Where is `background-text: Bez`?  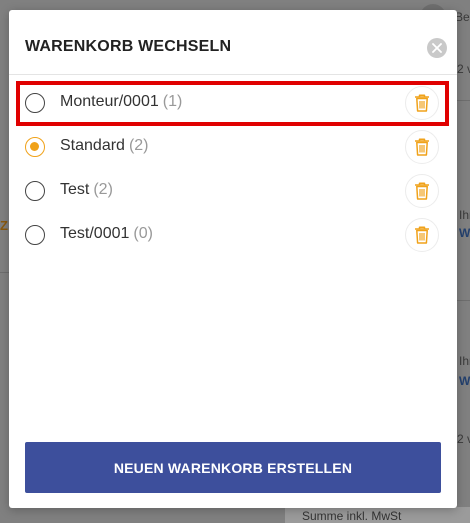
background-text: Bez is located at coordinates (462, 17).